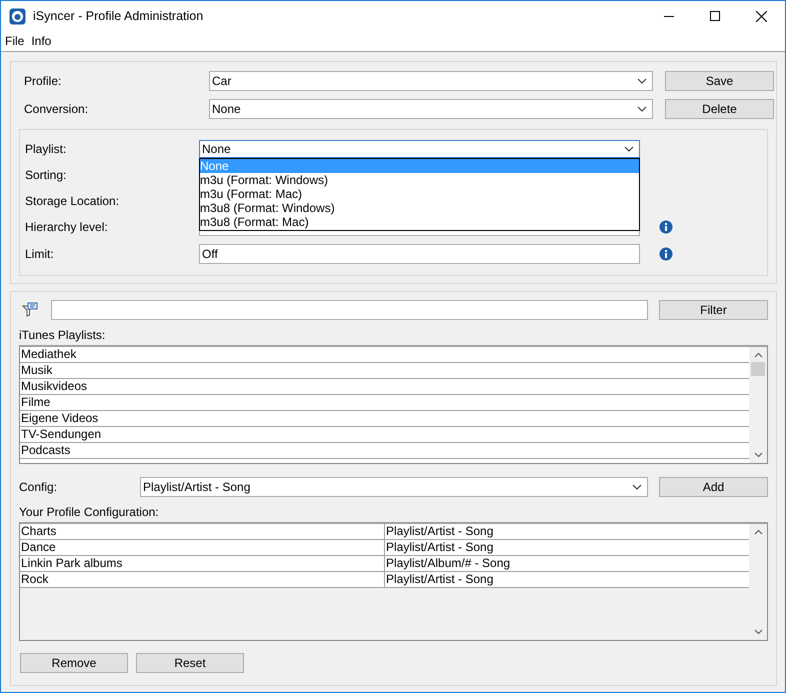 The height and width of the screenshot is (693, 786). I want to click on section-label: iTunes Playlists:, so click(62, 335).